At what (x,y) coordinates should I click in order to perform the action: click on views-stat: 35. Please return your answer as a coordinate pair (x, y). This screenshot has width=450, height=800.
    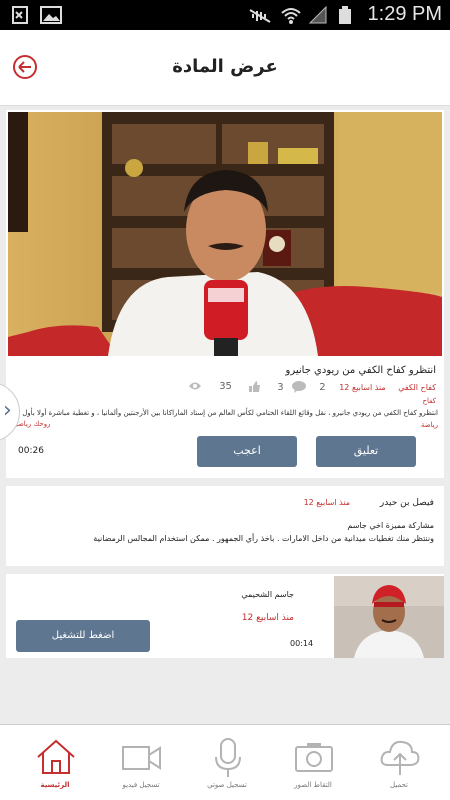
    Looking at the image, I should click on (210, 386).